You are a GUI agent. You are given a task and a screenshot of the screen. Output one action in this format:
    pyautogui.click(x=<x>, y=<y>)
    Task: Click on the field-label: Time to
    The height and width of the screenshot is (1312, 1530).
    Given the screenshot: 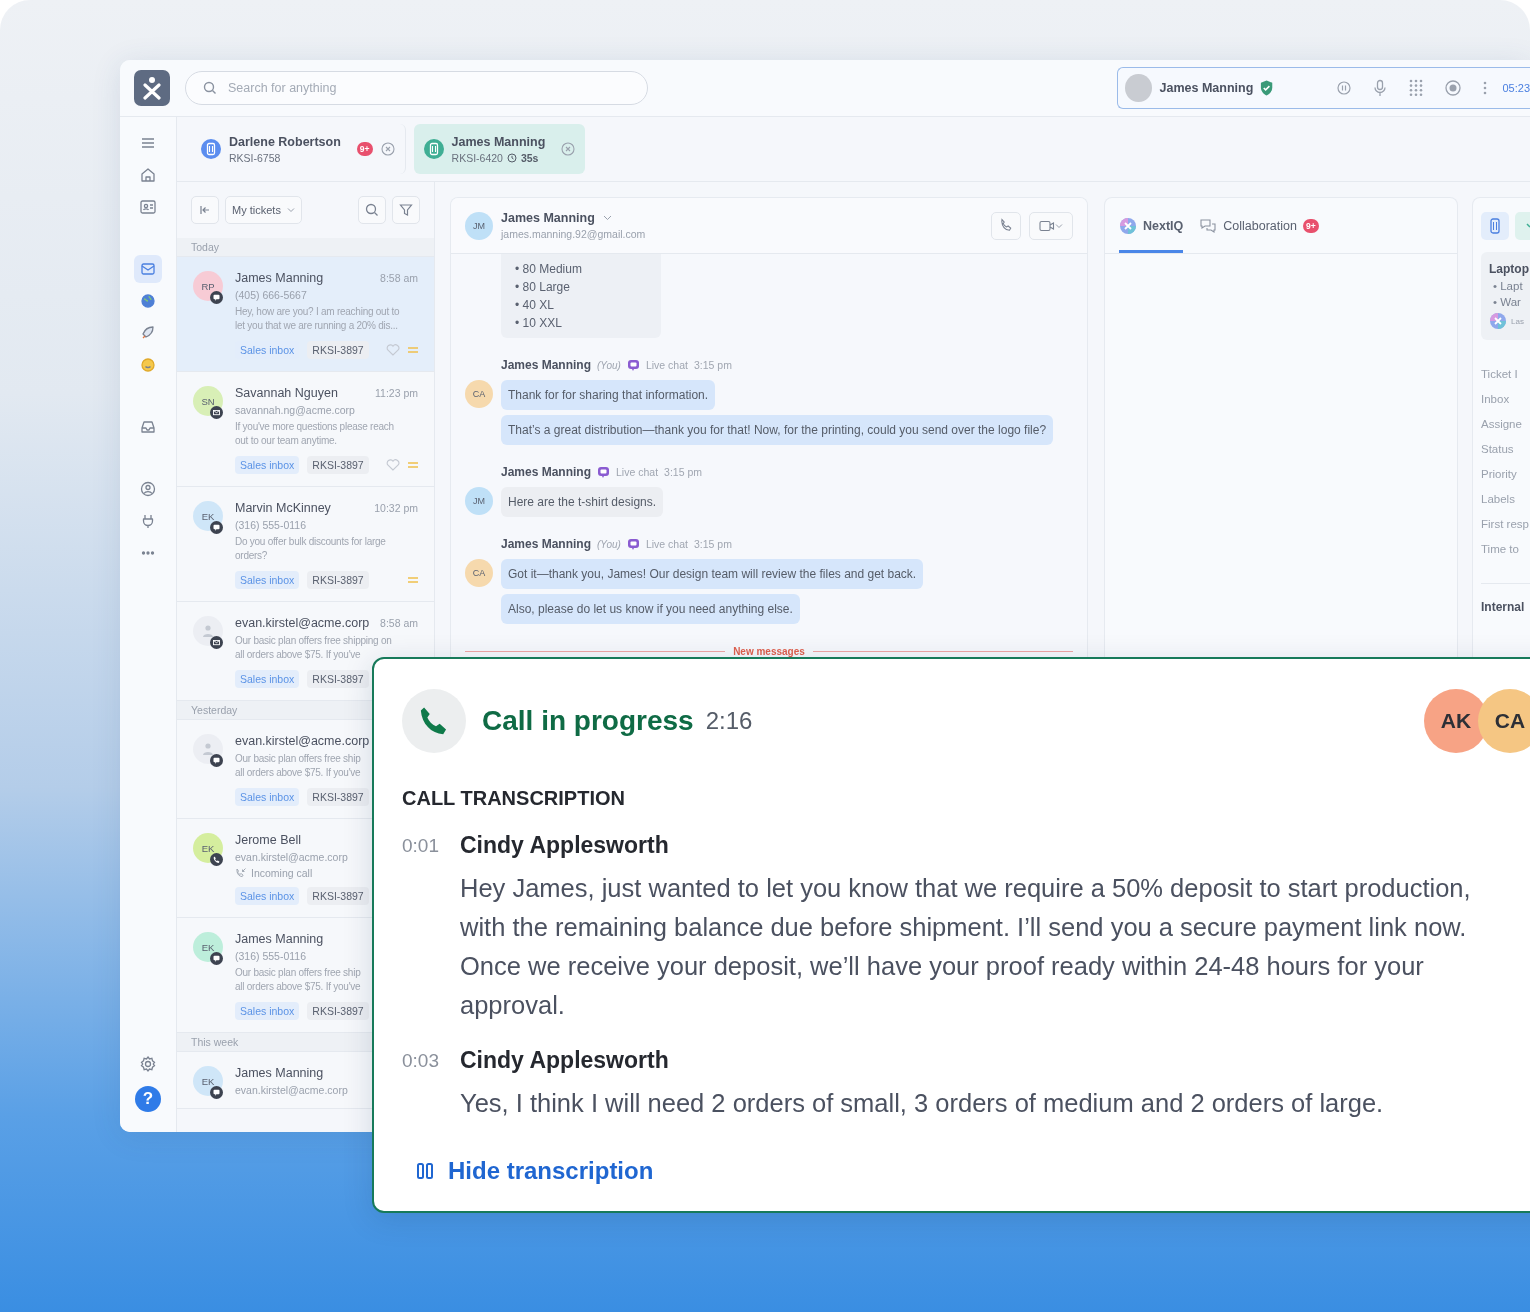 What is the action you would take?
    pyautogui.click(x=1500, y=549)
    